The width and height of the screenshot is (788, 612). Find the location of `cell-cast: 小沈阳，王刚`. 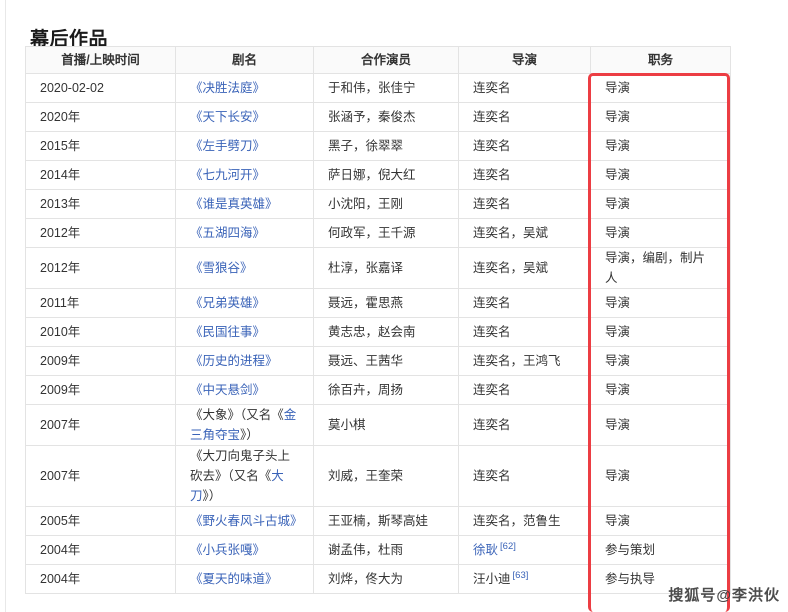

cell-cast: 小沈阳，王刚 is located at coordinates (386, 204).